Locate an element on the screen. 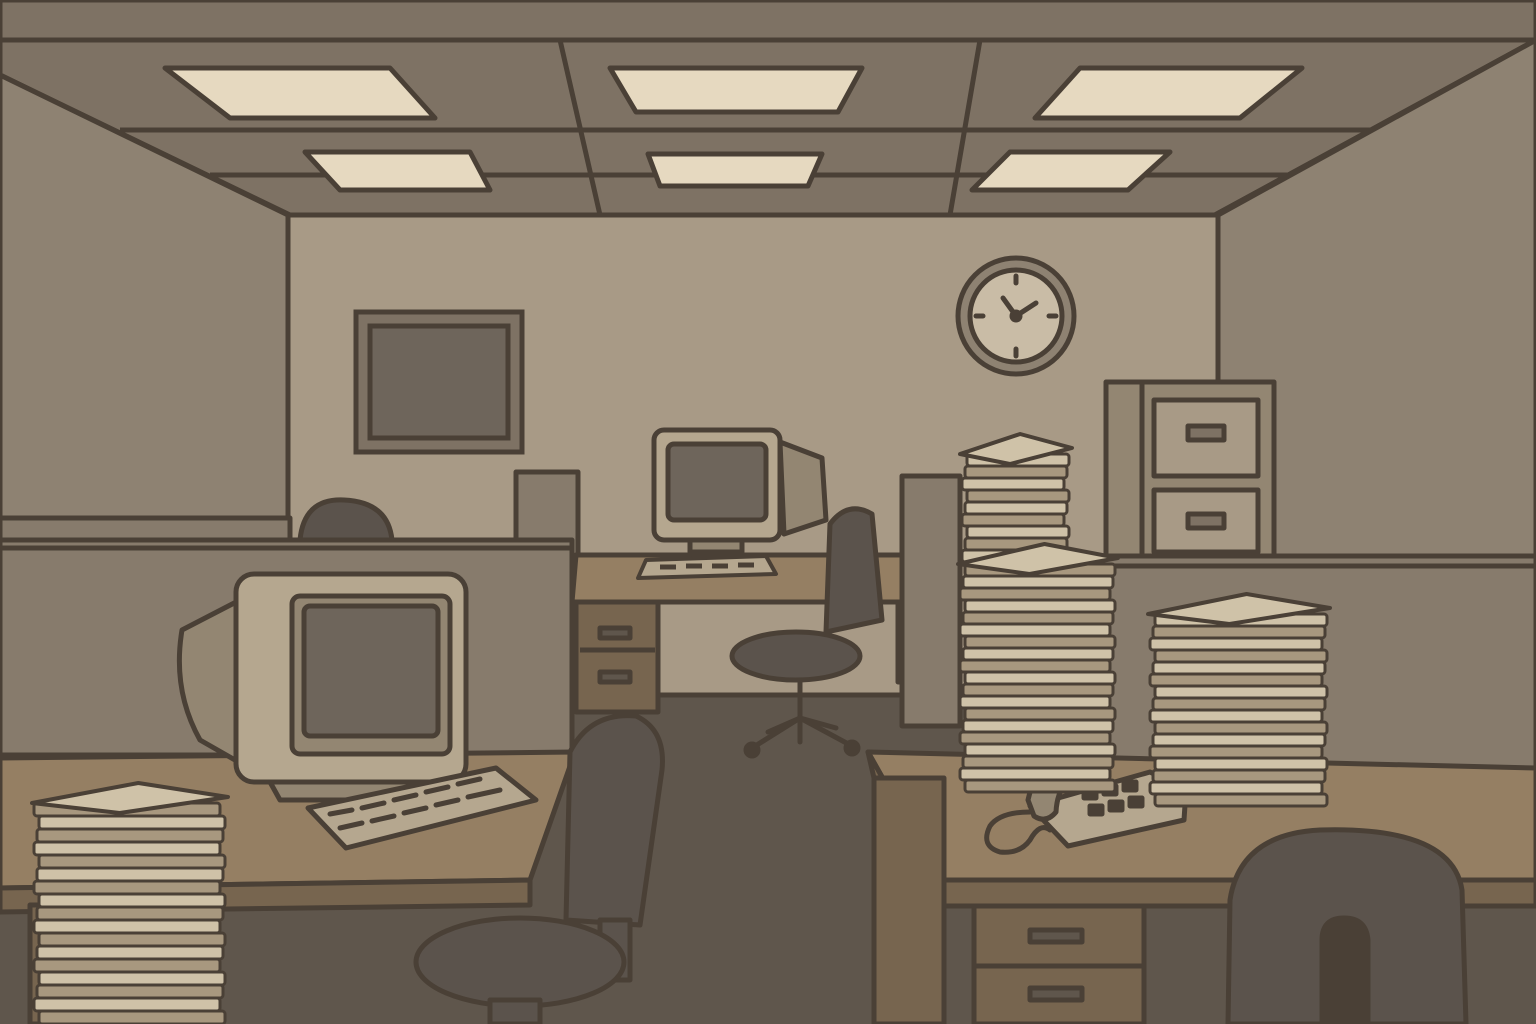 This screenshot has height=1024, width=1536. filing-cabinet-icon is located at coordinates (1190, 470).